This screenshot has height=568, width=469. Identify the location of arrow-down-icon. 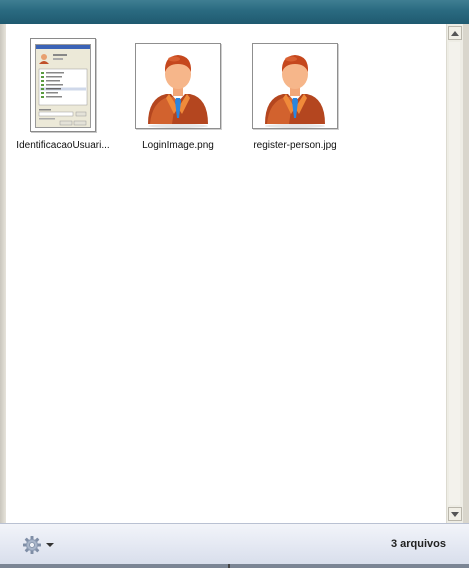
(455, 514).